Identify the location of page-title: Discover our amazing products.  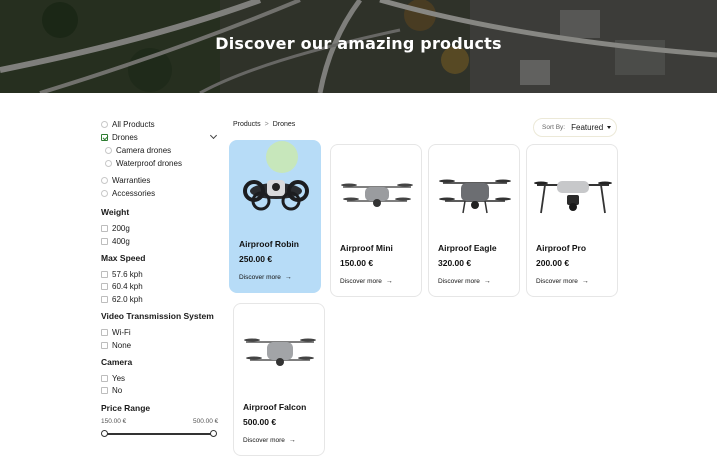
(358, 43).